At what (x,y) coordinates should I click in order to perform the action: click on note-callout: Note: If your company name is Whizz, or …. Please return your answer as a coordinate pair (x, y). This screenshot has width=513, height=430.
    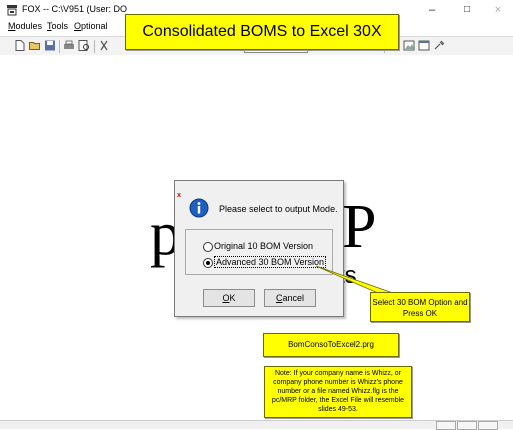
    Looking at the image, I should click on (338, 392).